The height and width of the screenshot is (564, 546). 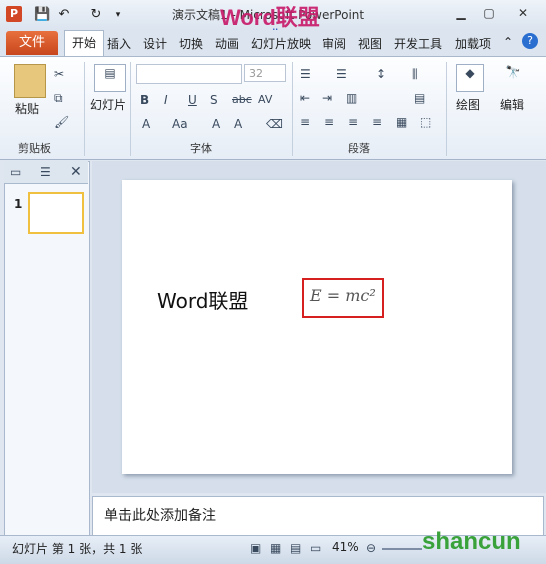 I want to click on slide-sorter-icon: ▦, so click(x=275, y=548).